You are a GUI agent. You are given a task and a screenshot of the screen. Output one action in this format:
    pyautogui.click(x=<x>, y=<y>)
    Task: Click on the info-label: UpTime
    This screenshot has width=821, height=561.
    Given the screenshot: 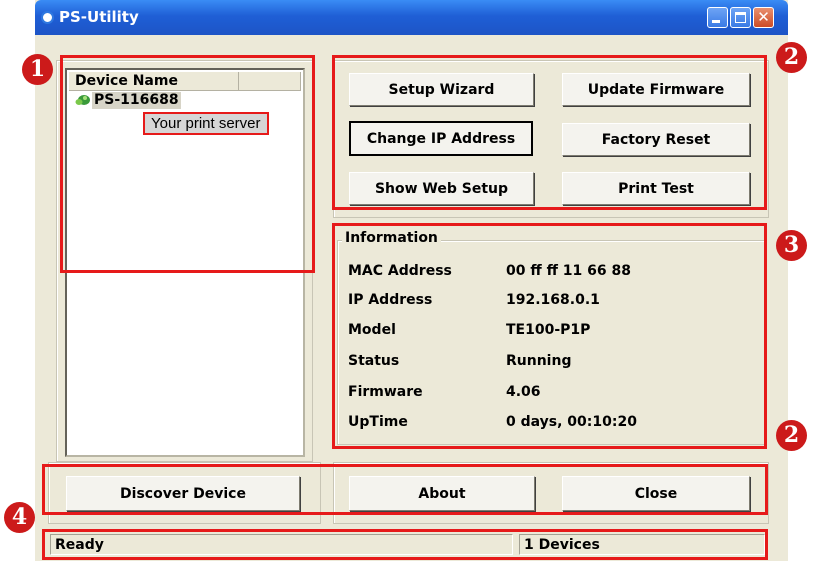 What is the action you would take?
    pyautogui.click(x=378, y=422)
    